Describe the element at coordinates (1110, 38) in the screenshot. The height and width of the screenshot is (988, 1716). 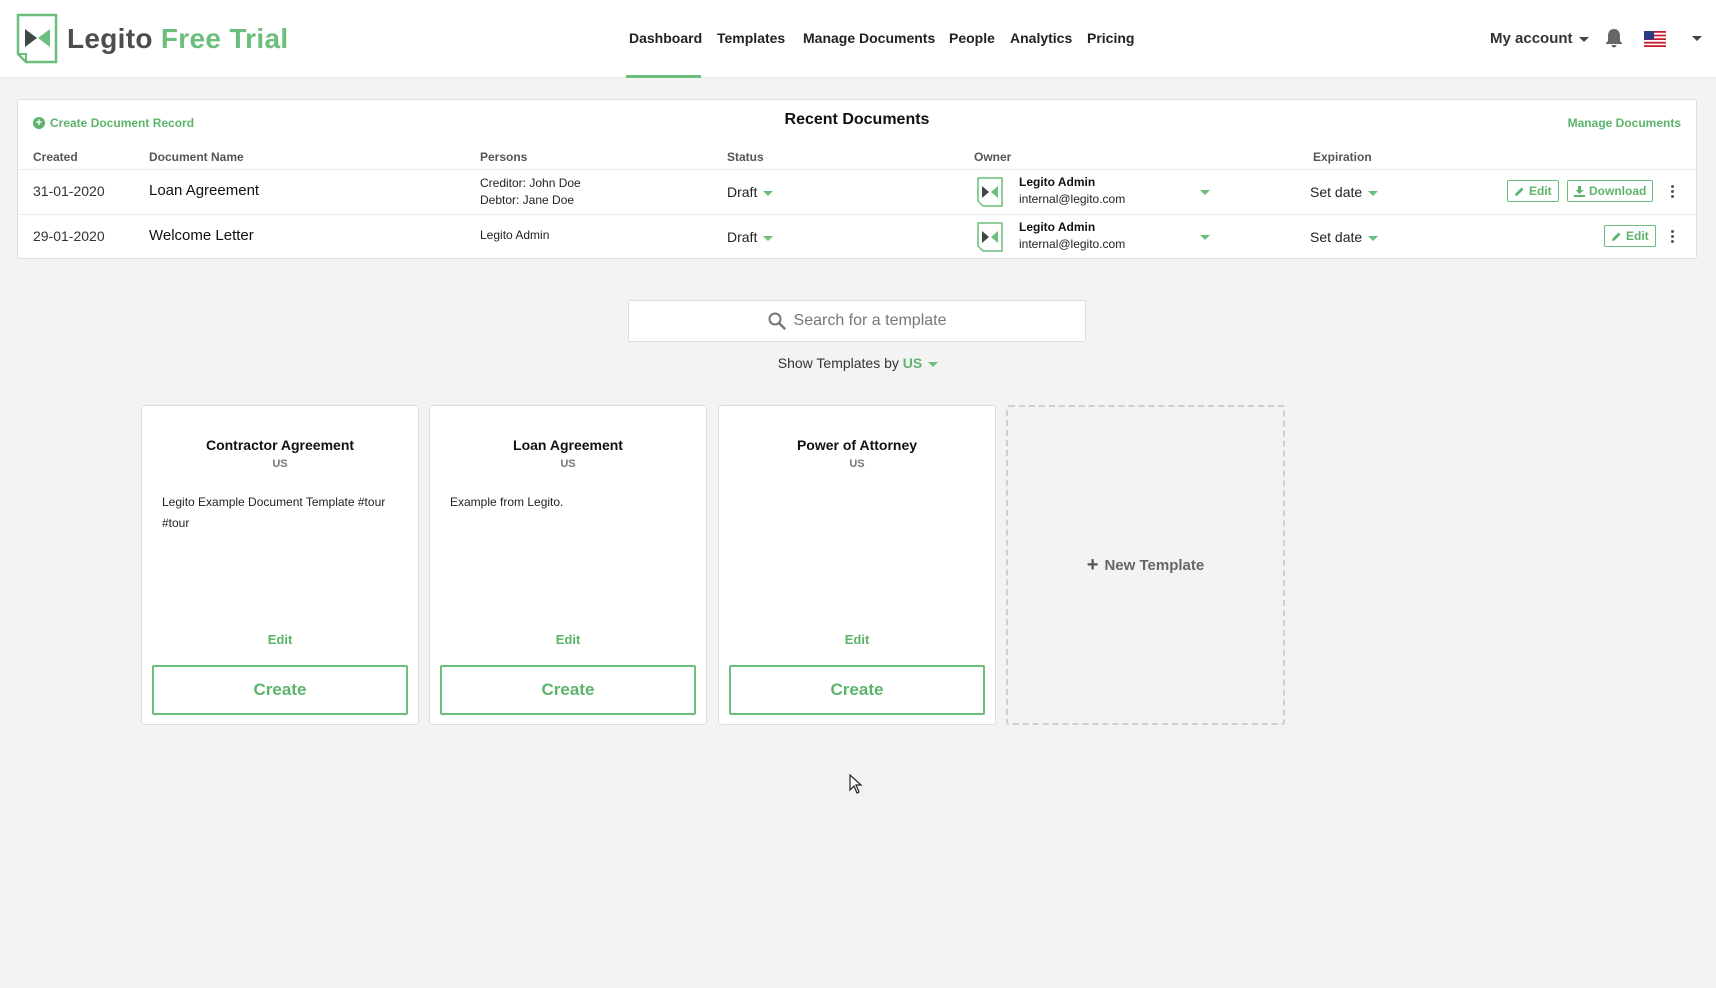
I see `nav-pricing: Pricing` at that location.